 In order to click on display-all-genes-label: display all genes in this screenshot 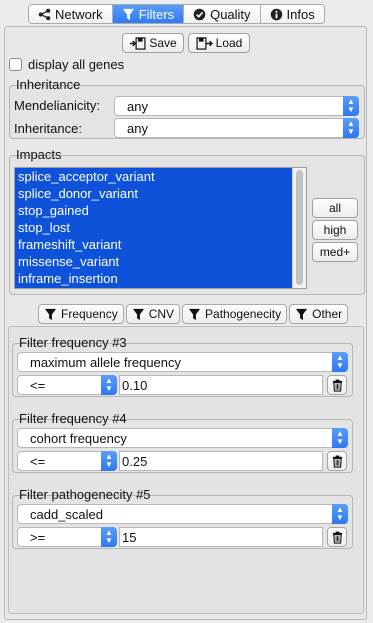, I will do `click(76, 64)`.